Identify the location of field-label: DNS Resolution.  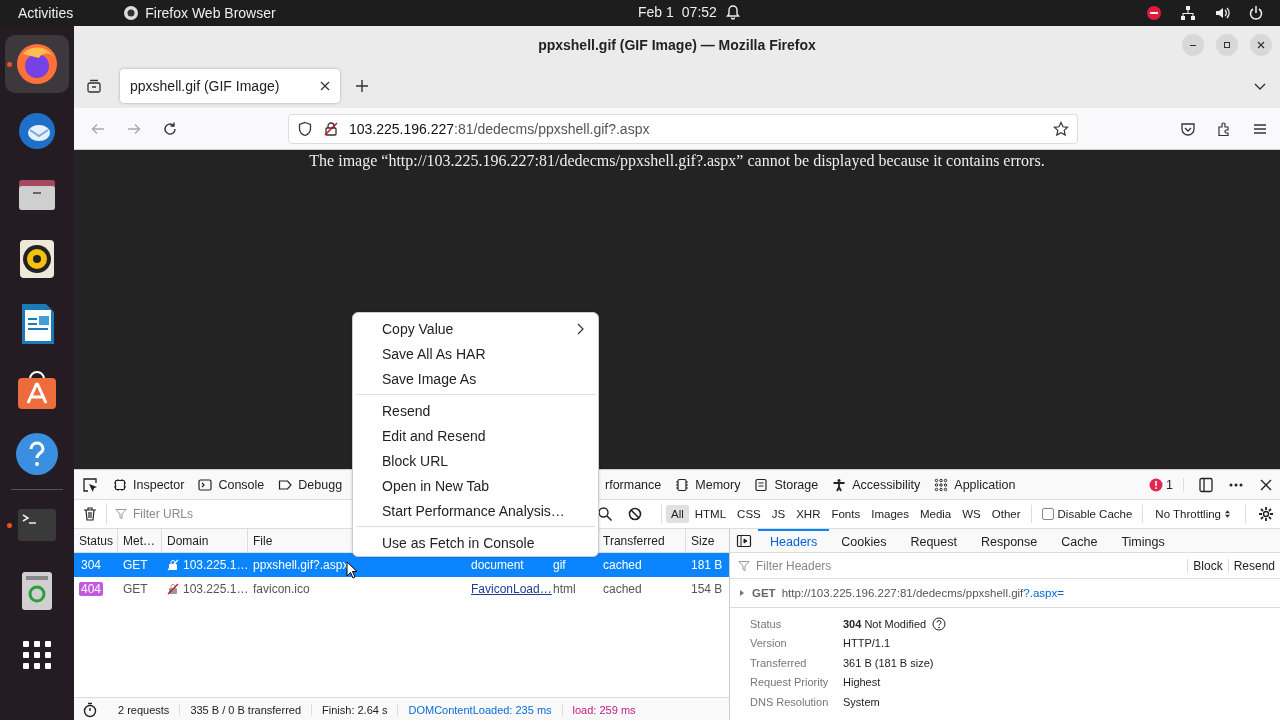
(790, 701).